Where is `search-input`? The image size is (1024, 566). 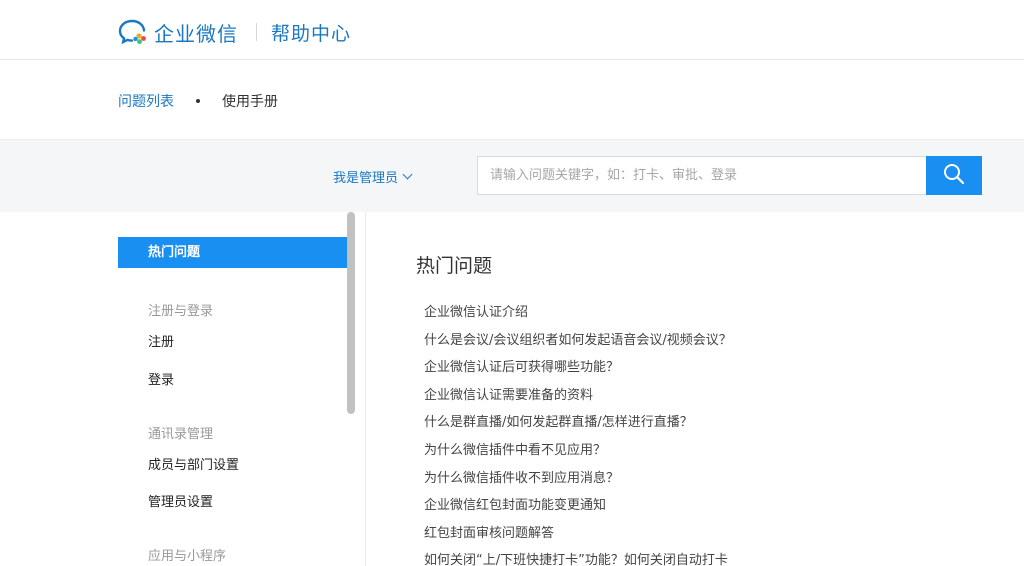
search-input is located at coordinates (702, 175).